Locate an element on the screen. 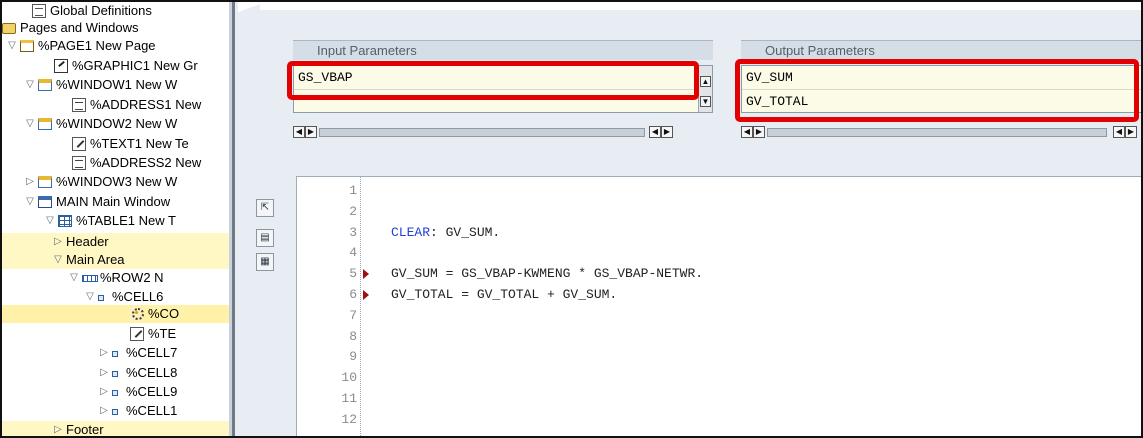 The height and width of the screenshot is (438, 1143). tree-item: ▷ %CELL9 is located at coordinates (117, 392).